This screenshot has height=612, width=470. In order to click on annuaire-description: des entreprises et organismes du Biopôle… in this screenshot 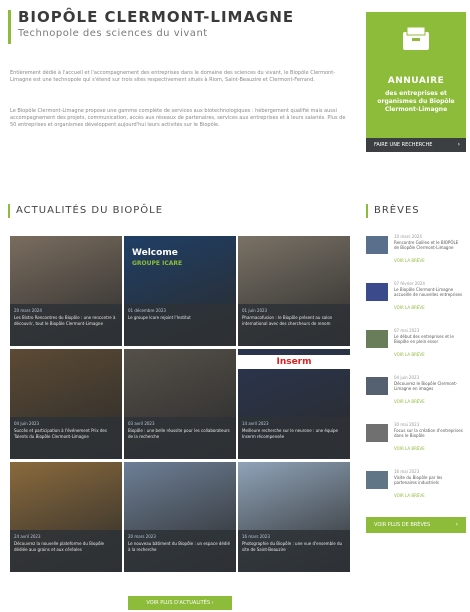, I will do `click(416, 101)`.